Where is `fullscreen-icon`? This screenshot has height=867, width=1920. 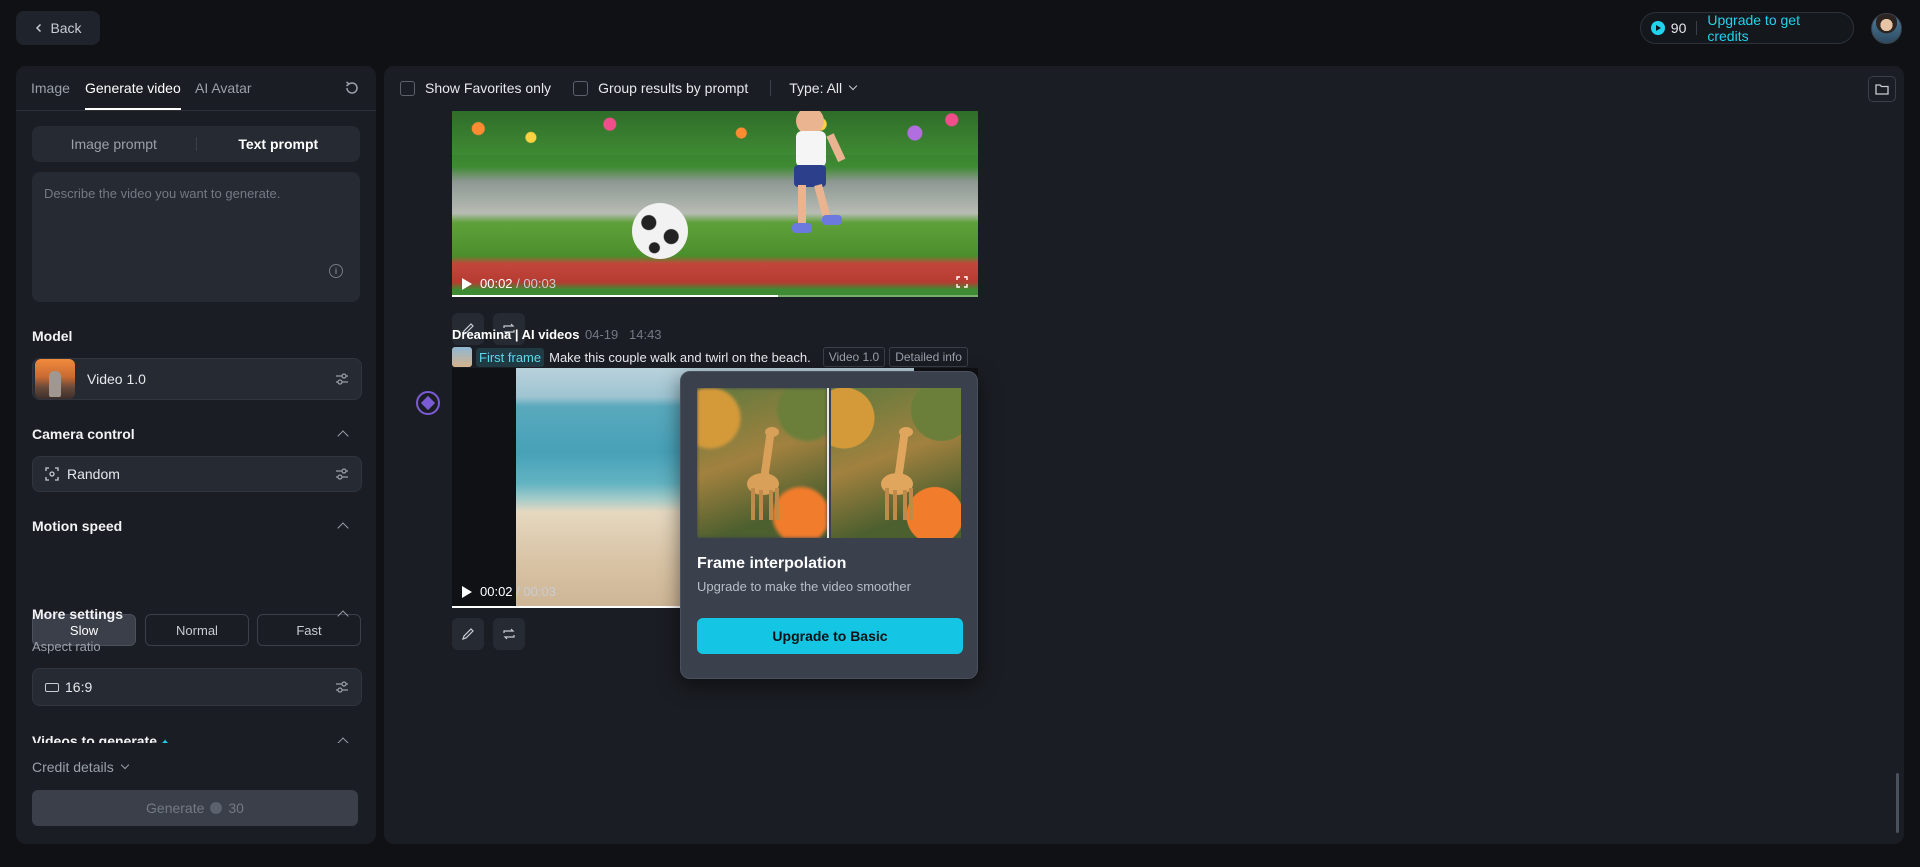
fullscreen-icon is located at coordinates (962, 282).